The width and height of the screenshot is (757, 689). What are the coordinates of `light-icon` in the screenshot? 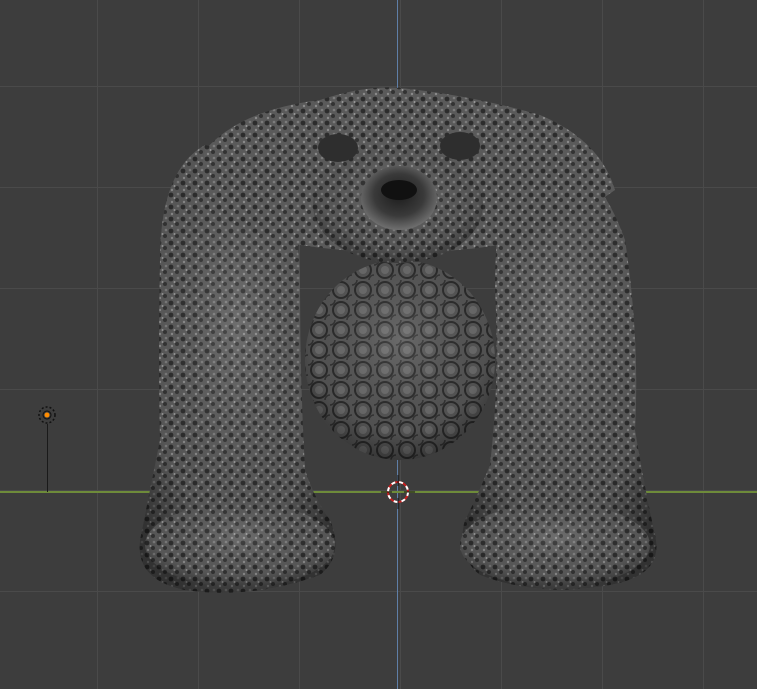 It's located at (47, 415).